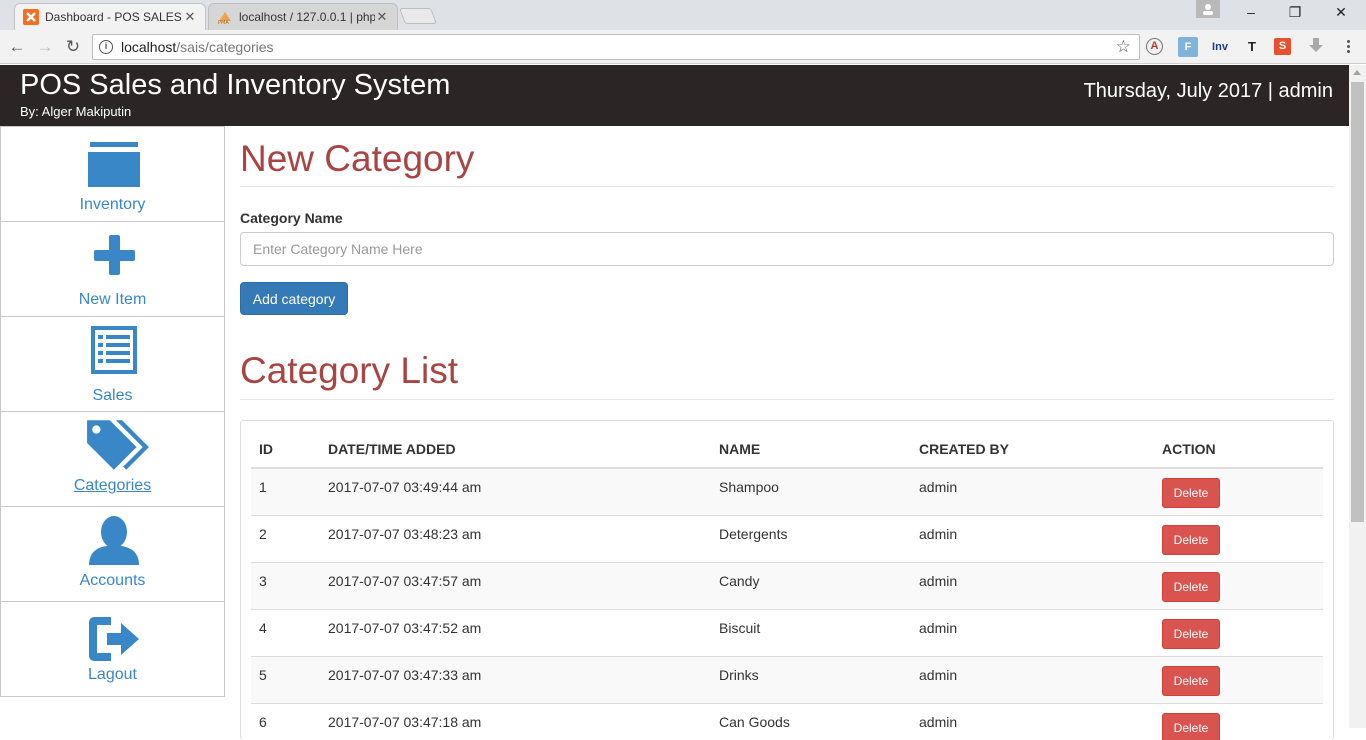  What do you see at coordinates (45, 47) in the screenshot?
I see `forward-arrow-icon: →` at bounding box center [45, 47].